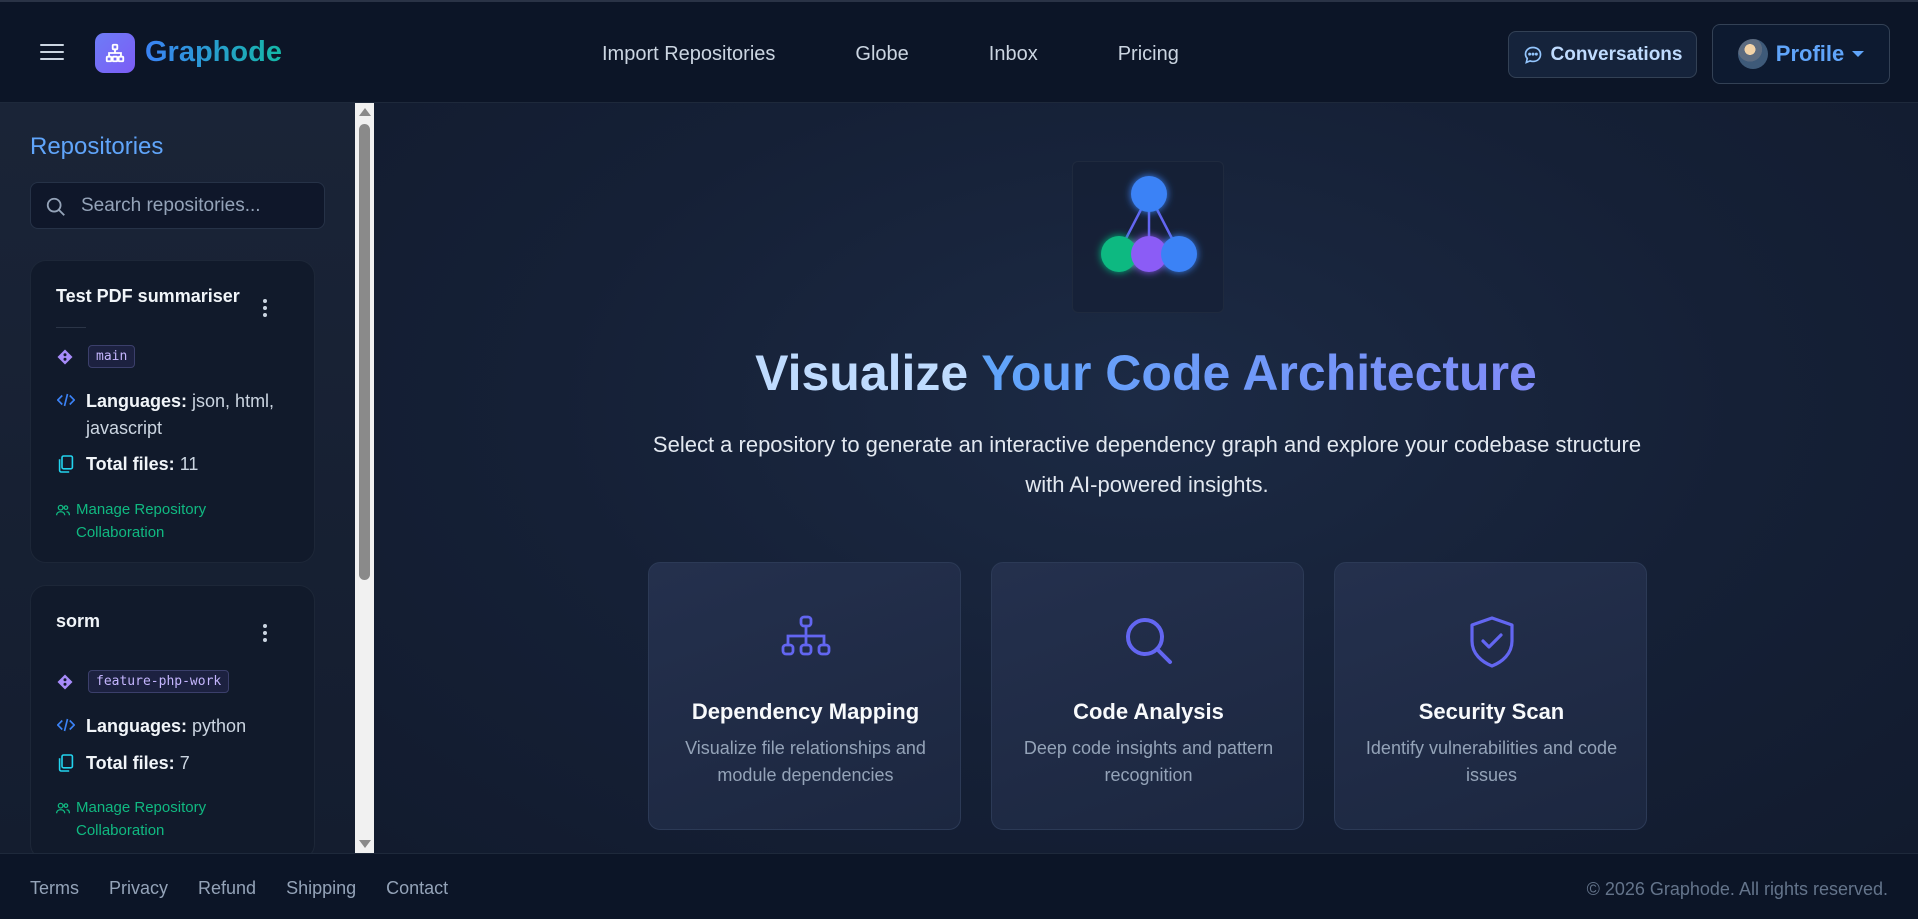 Image resolution: width=1918 pixels, height=919 pixels. I want to click on footer-link-privacy: Privacy, so click(138, 888).